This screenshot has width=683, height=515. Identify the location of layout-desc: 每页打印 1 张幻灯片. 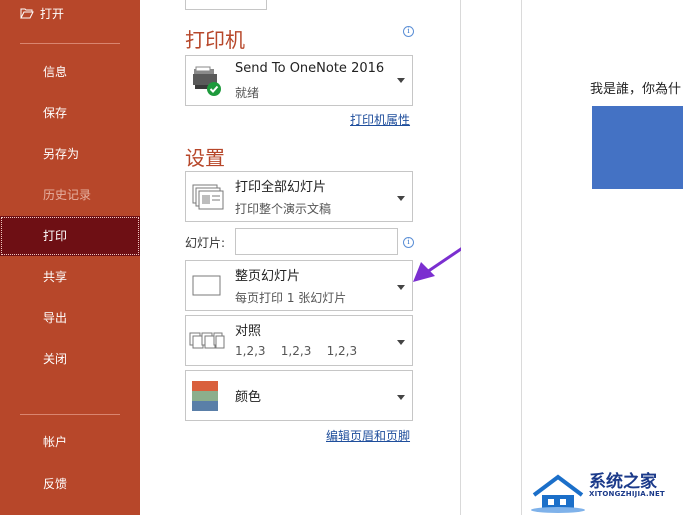
(291, 298).